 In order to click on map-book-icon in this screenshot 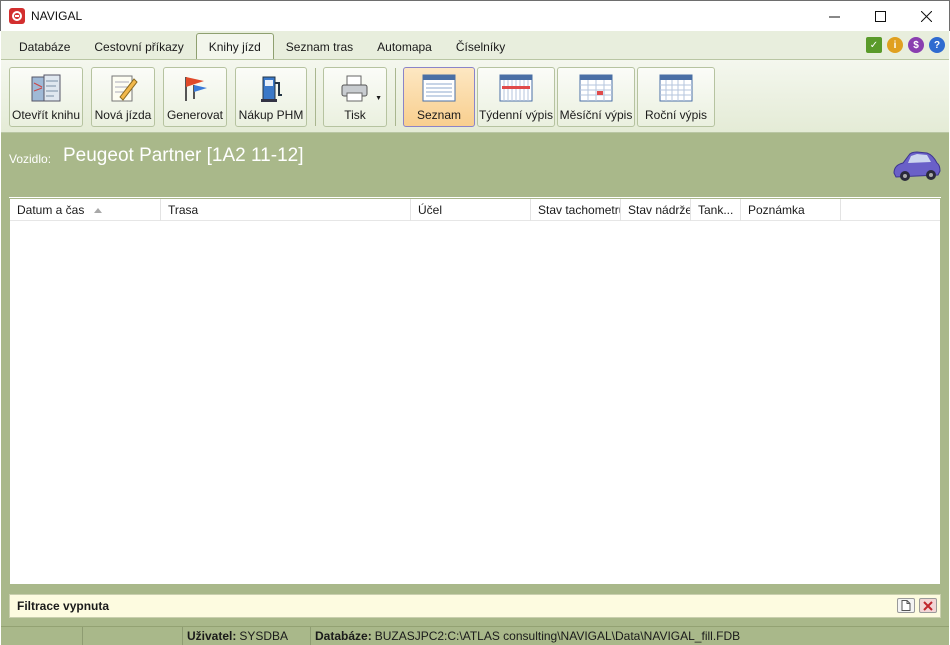, I will do `click(46, 88)`.